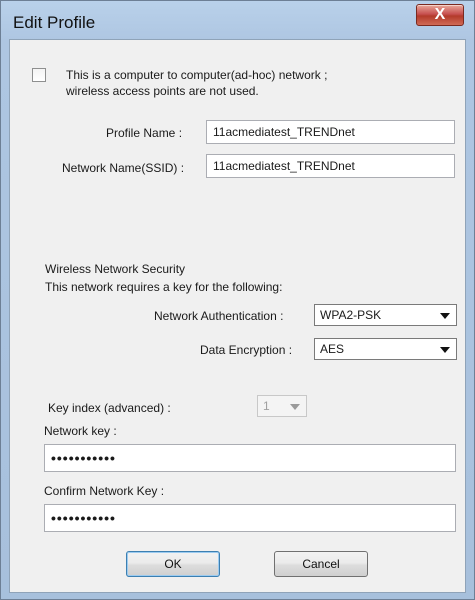 This screenshot has height=600, width=475. What do you see at coordinates (321, 564) in the screenshot?
I see `cancel-button: Cancel` at bounding box center [321, 564].